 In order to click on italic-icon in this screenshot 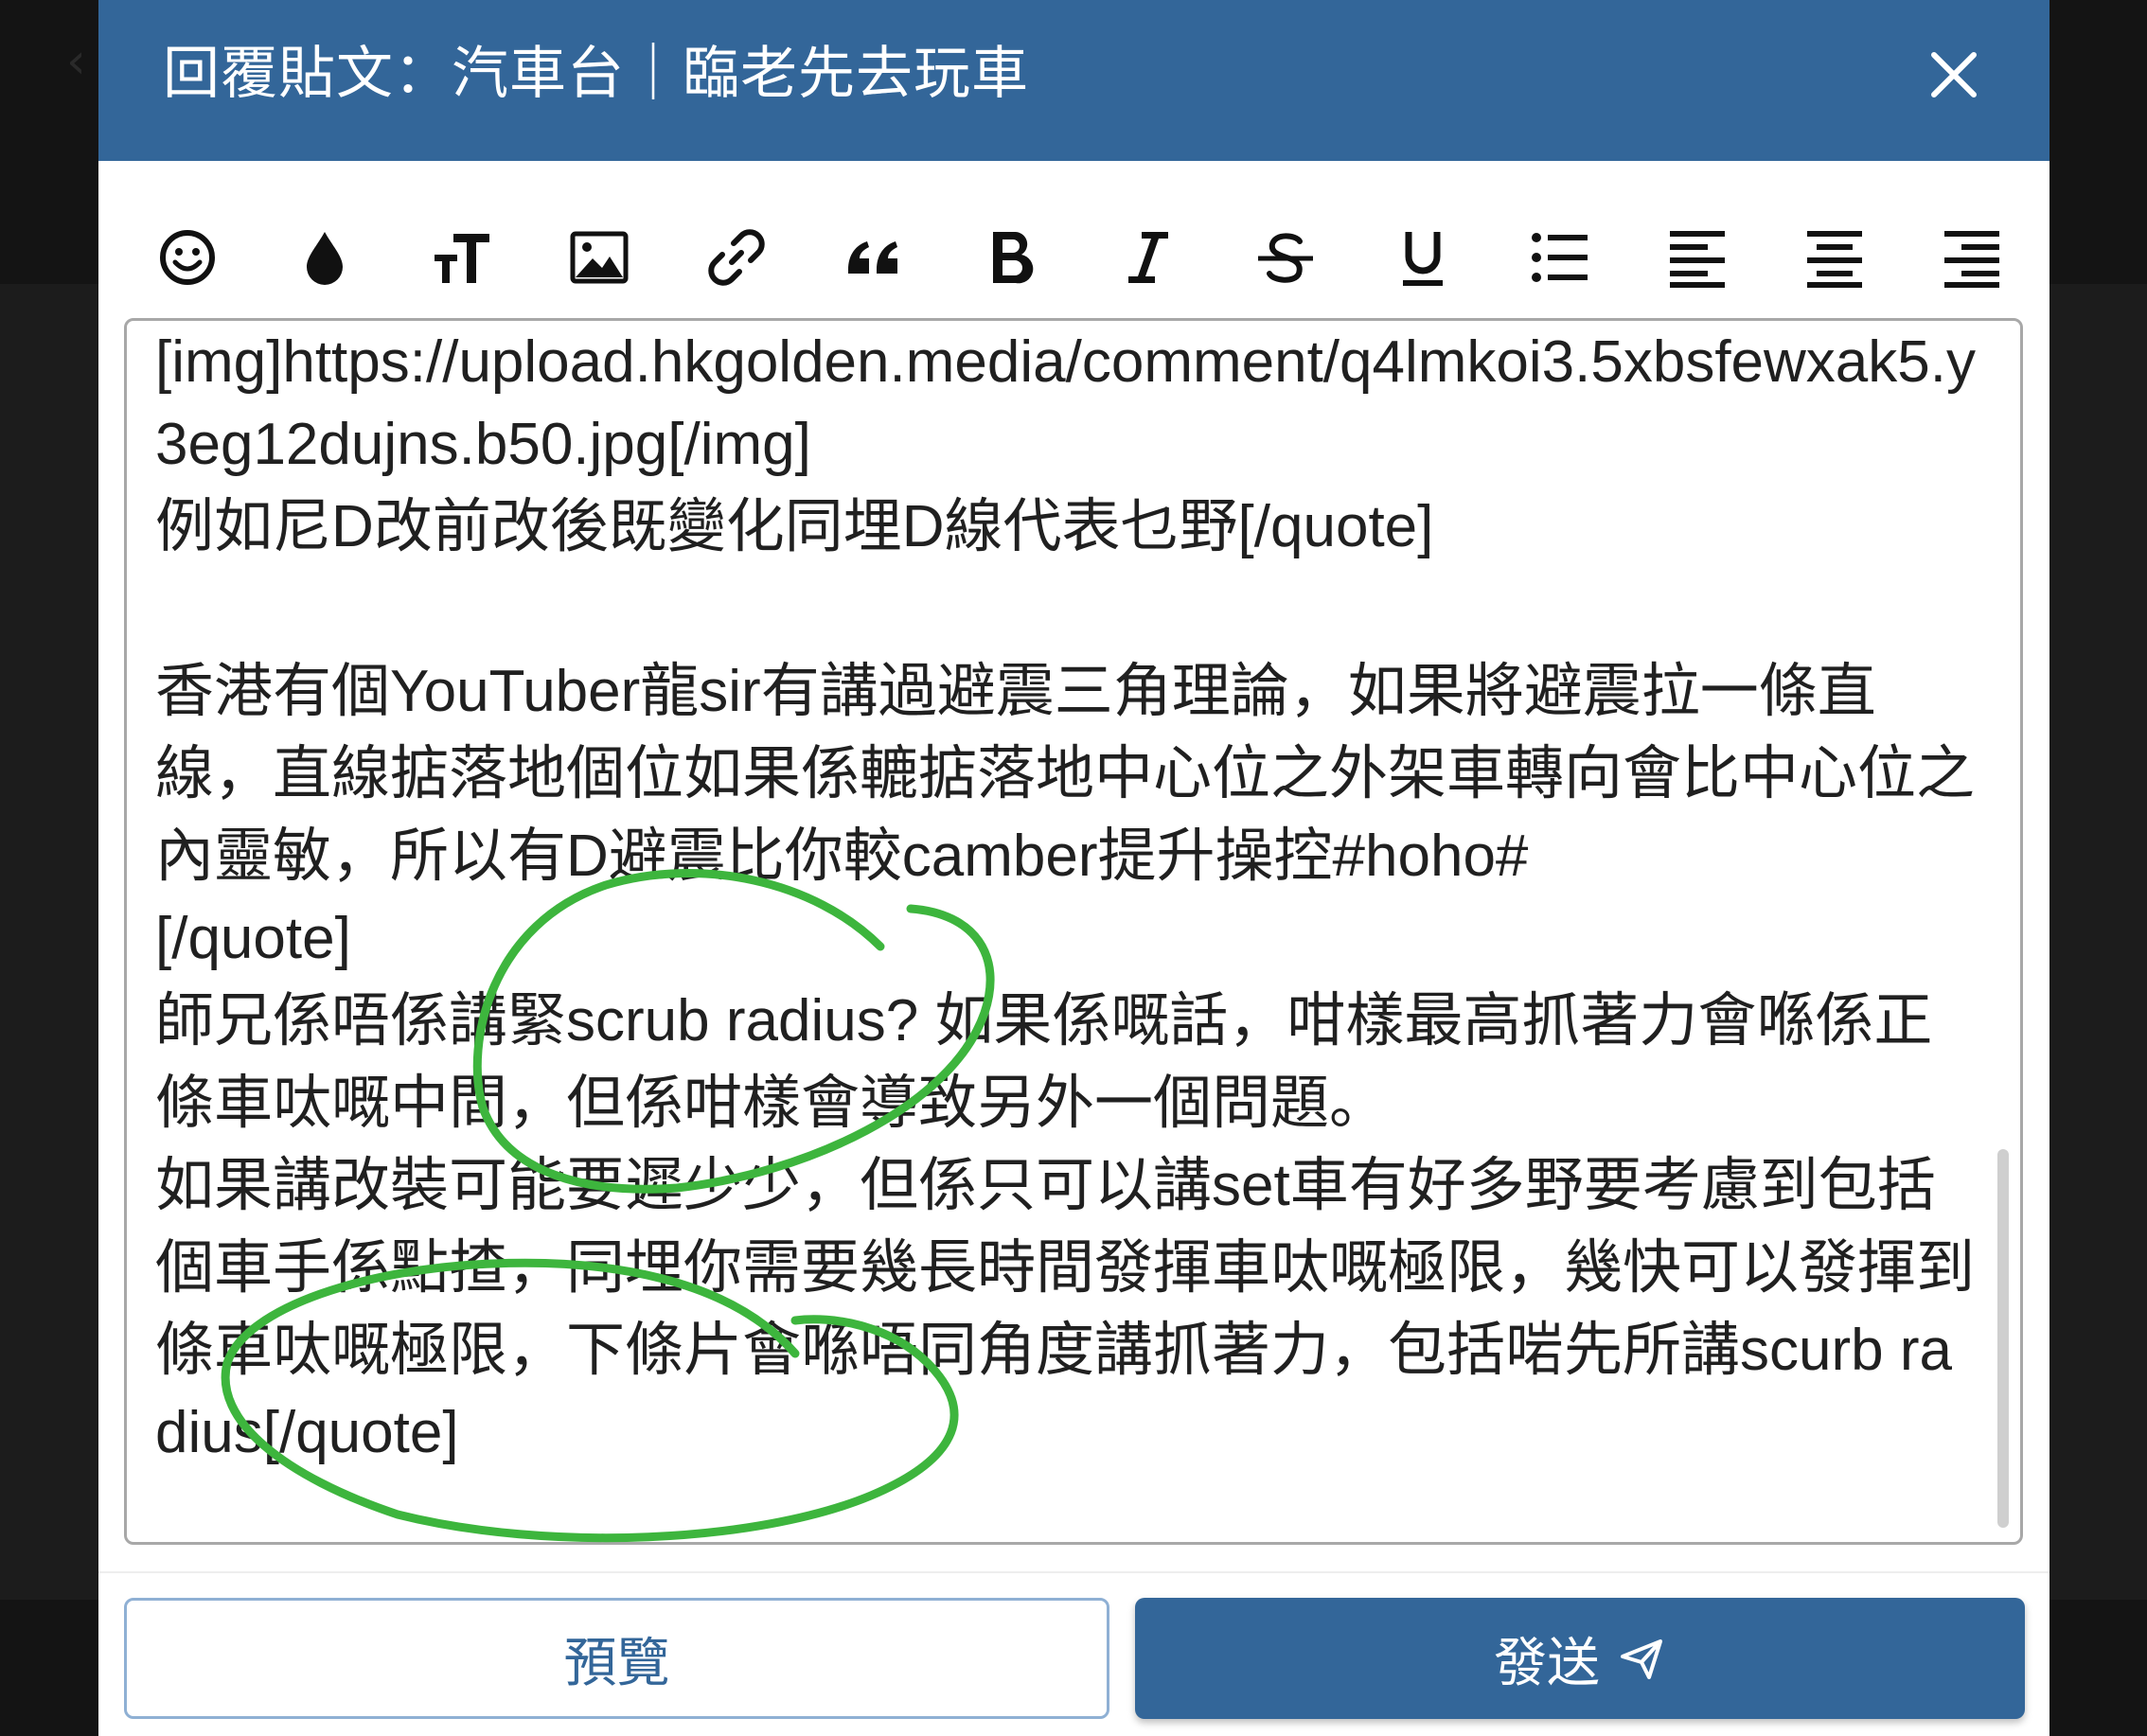, I will do `click(1148, 257)`.